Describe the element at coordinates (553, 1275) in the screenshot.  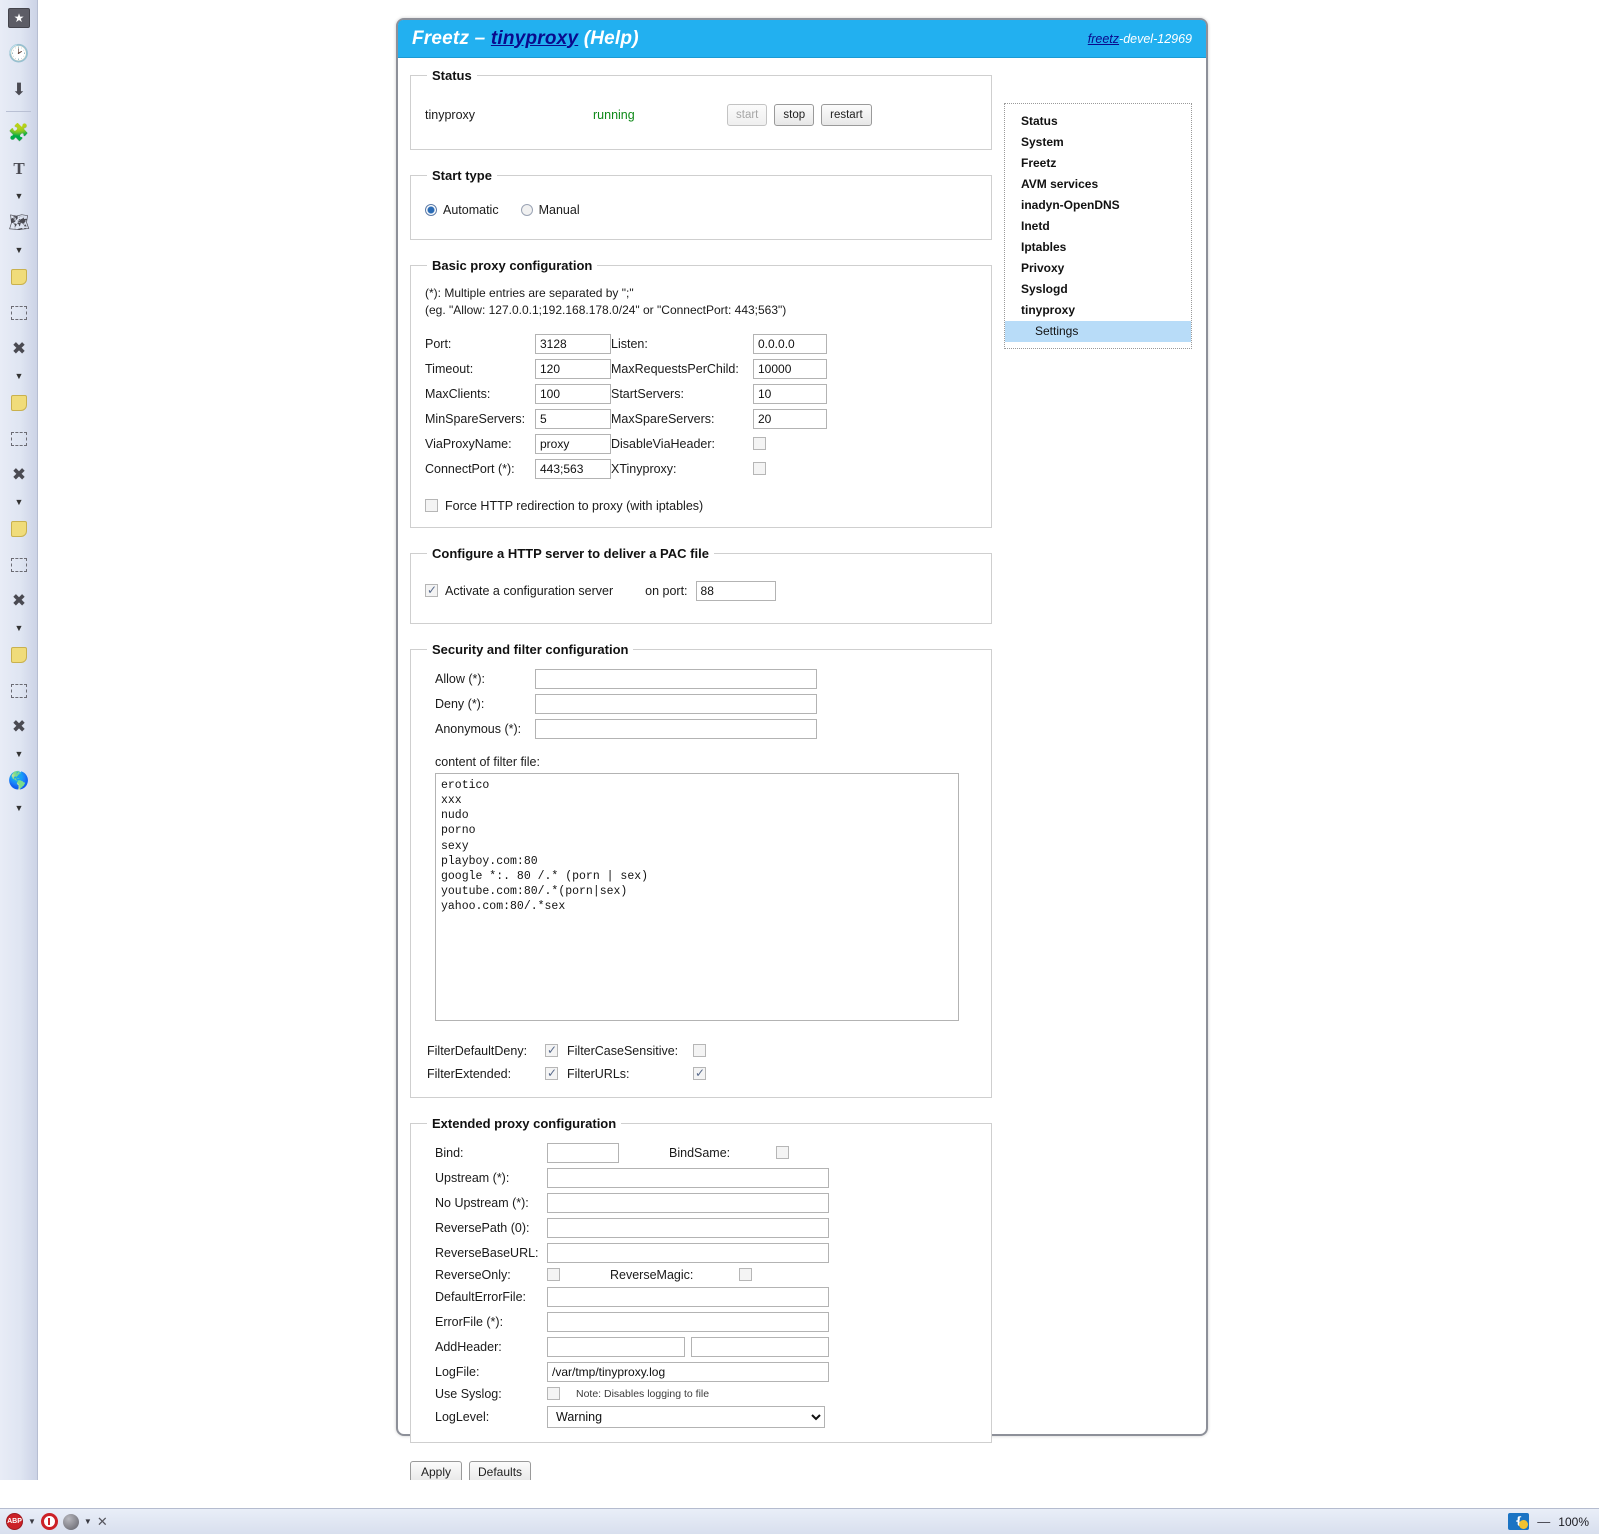
I see `reverseonly-checkbox` at that location.